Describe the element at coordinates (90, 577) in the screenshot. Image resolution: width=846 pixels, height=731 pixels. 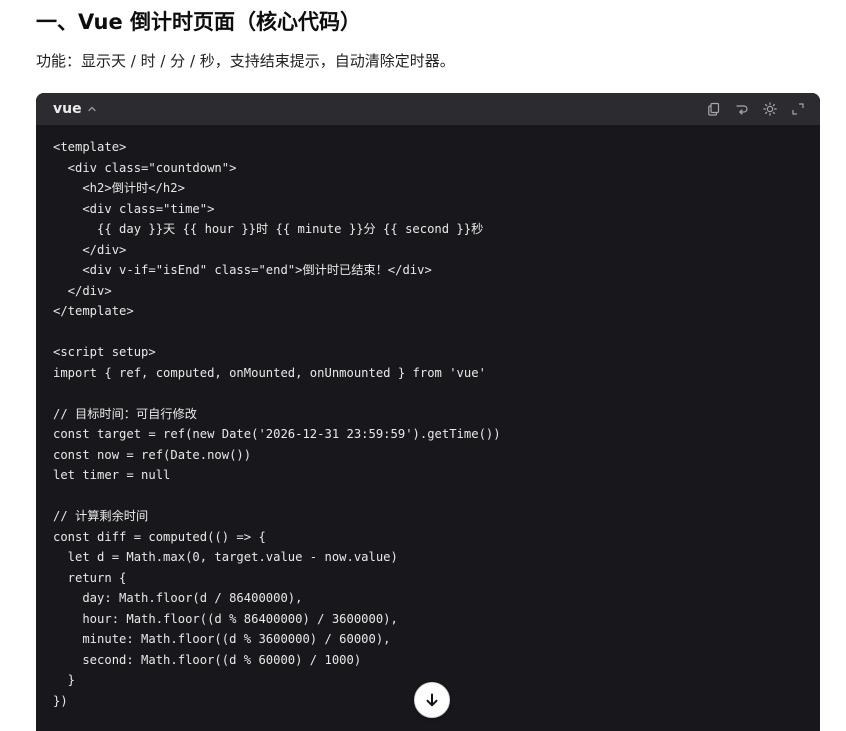
I see `code-line: return {` at that location.